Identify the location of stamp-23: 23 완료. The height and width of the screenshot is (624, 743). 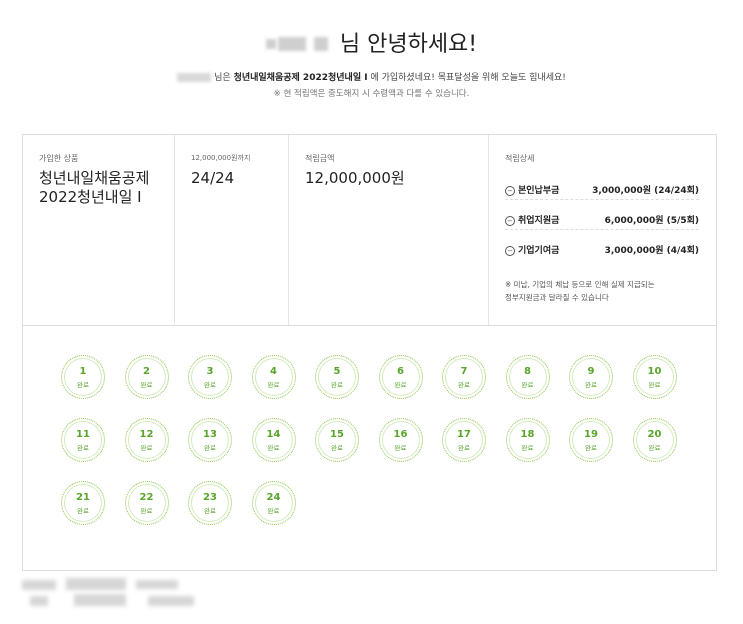
(210, 503).